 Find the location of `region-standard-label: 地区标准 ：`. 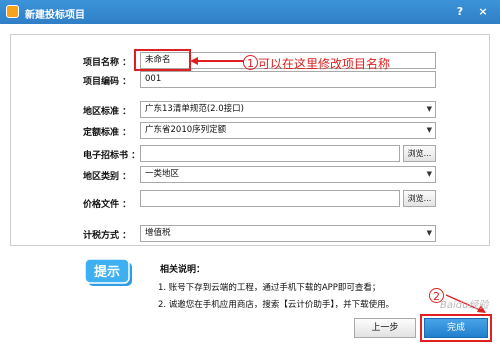

region-standard-label: 地区标准 ： is located at coordinates (107, 112).